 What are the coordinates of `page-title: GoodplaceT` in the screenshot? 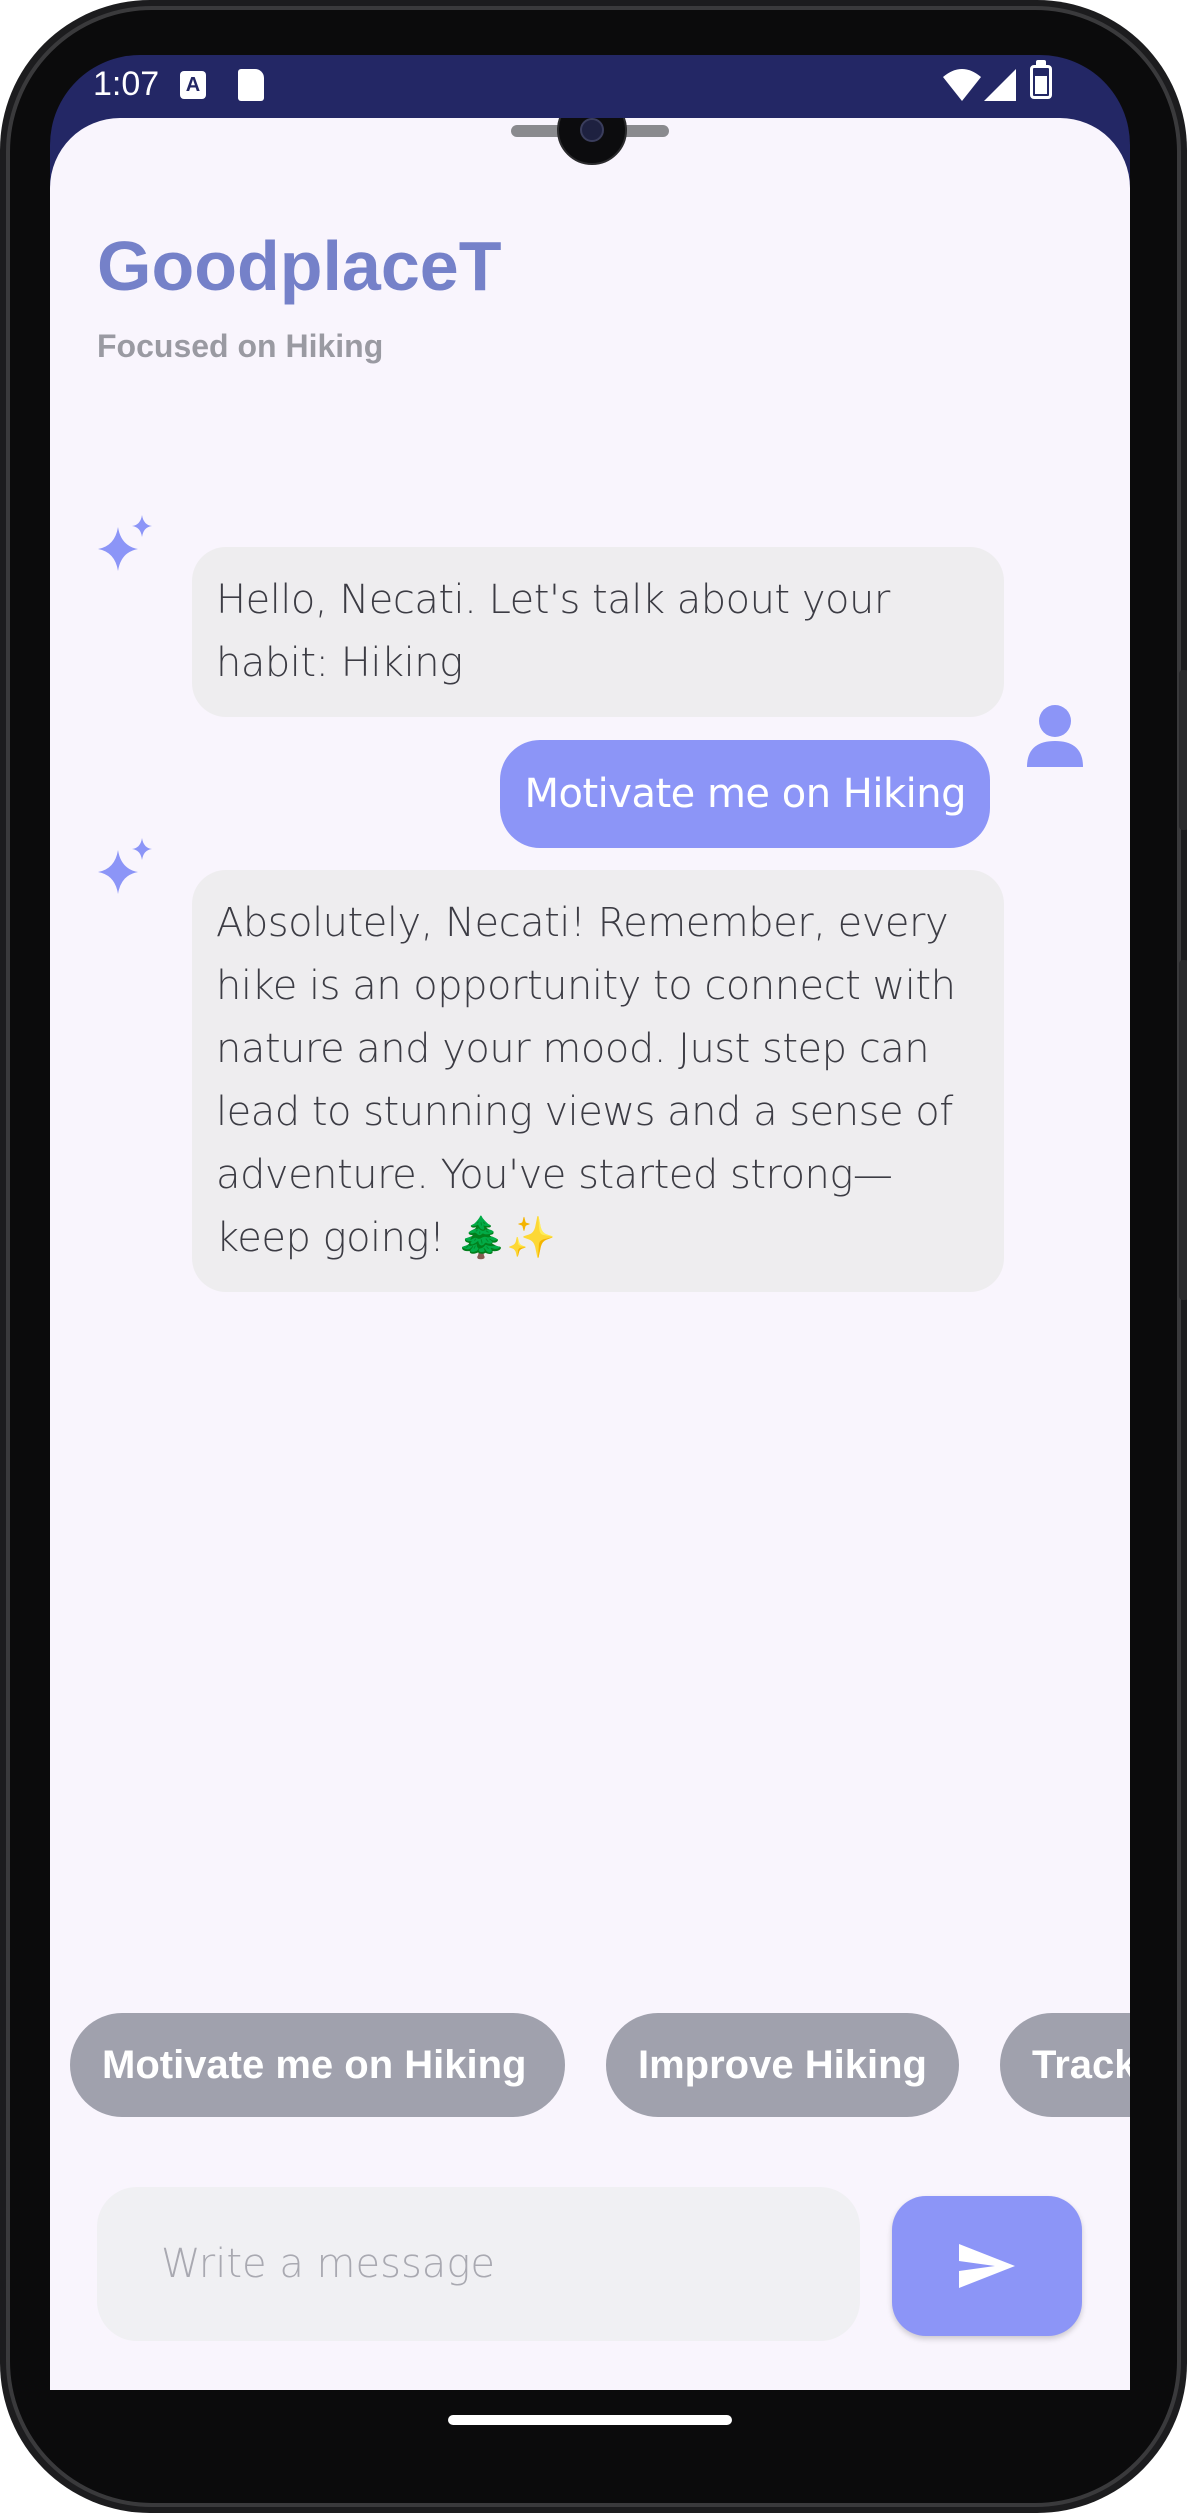 It's located at (299, 266).